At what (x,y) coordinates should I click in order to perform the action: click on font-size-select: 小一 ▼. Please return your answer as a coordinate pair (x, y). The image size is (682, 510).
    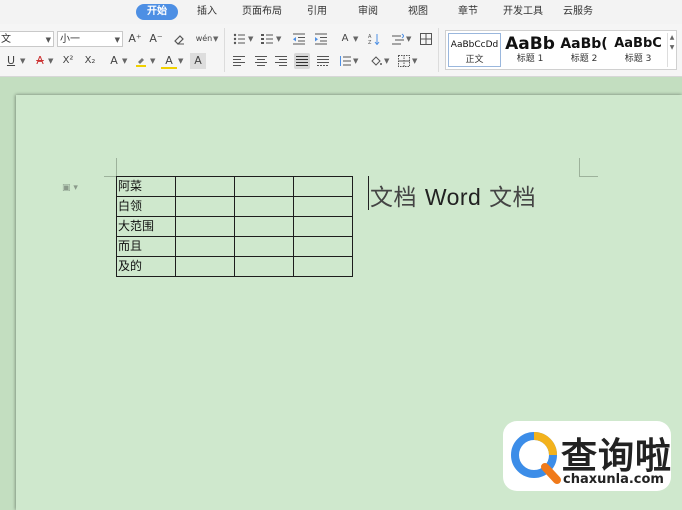
    Looking at the image, I should click on (90, 39).